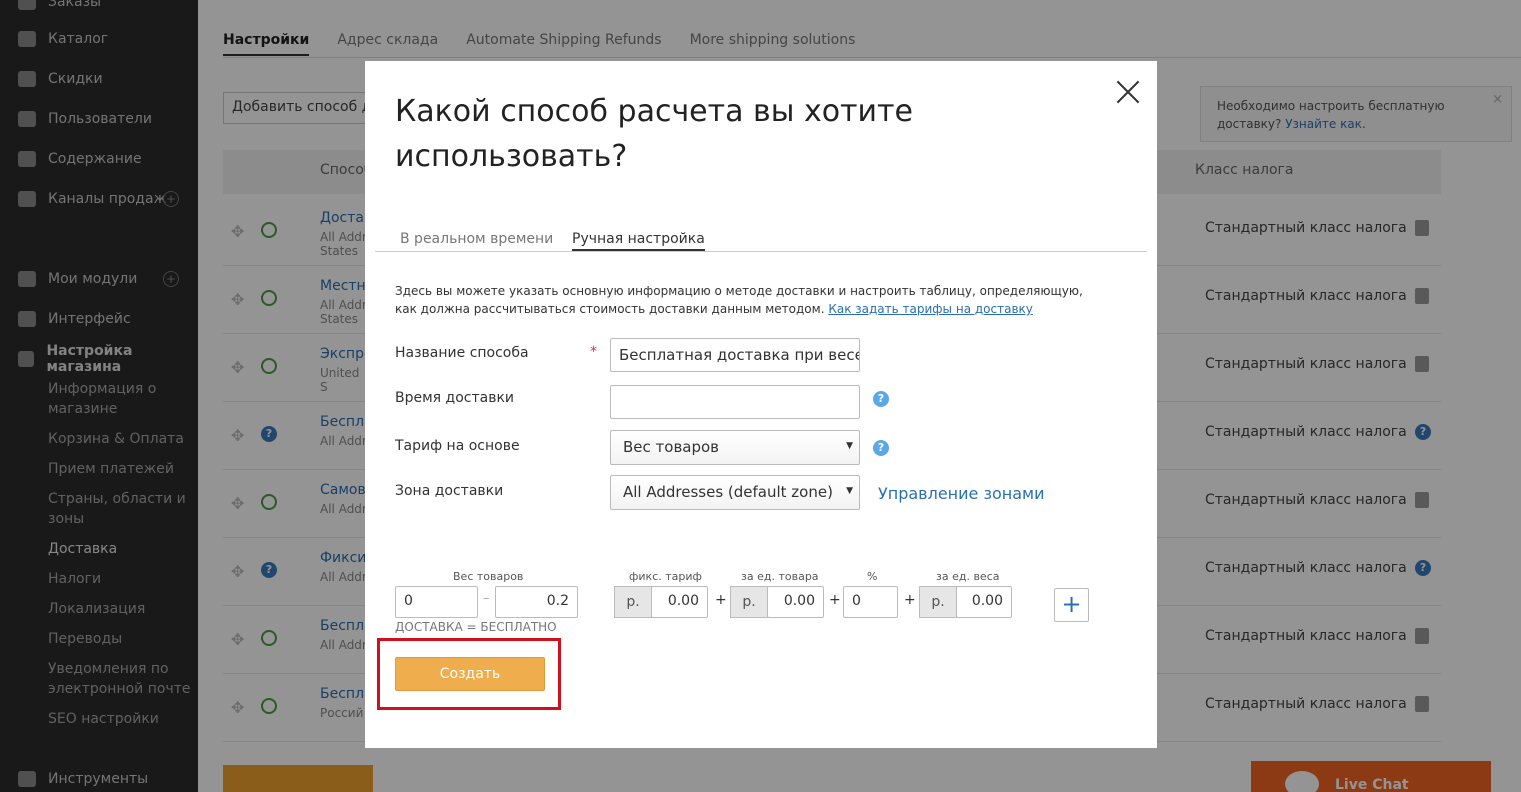  What do you see at coordinates (476, 239) in the screenshot?
I see `tab-realtime: В реальном времени` at bounding box center [476, 239].